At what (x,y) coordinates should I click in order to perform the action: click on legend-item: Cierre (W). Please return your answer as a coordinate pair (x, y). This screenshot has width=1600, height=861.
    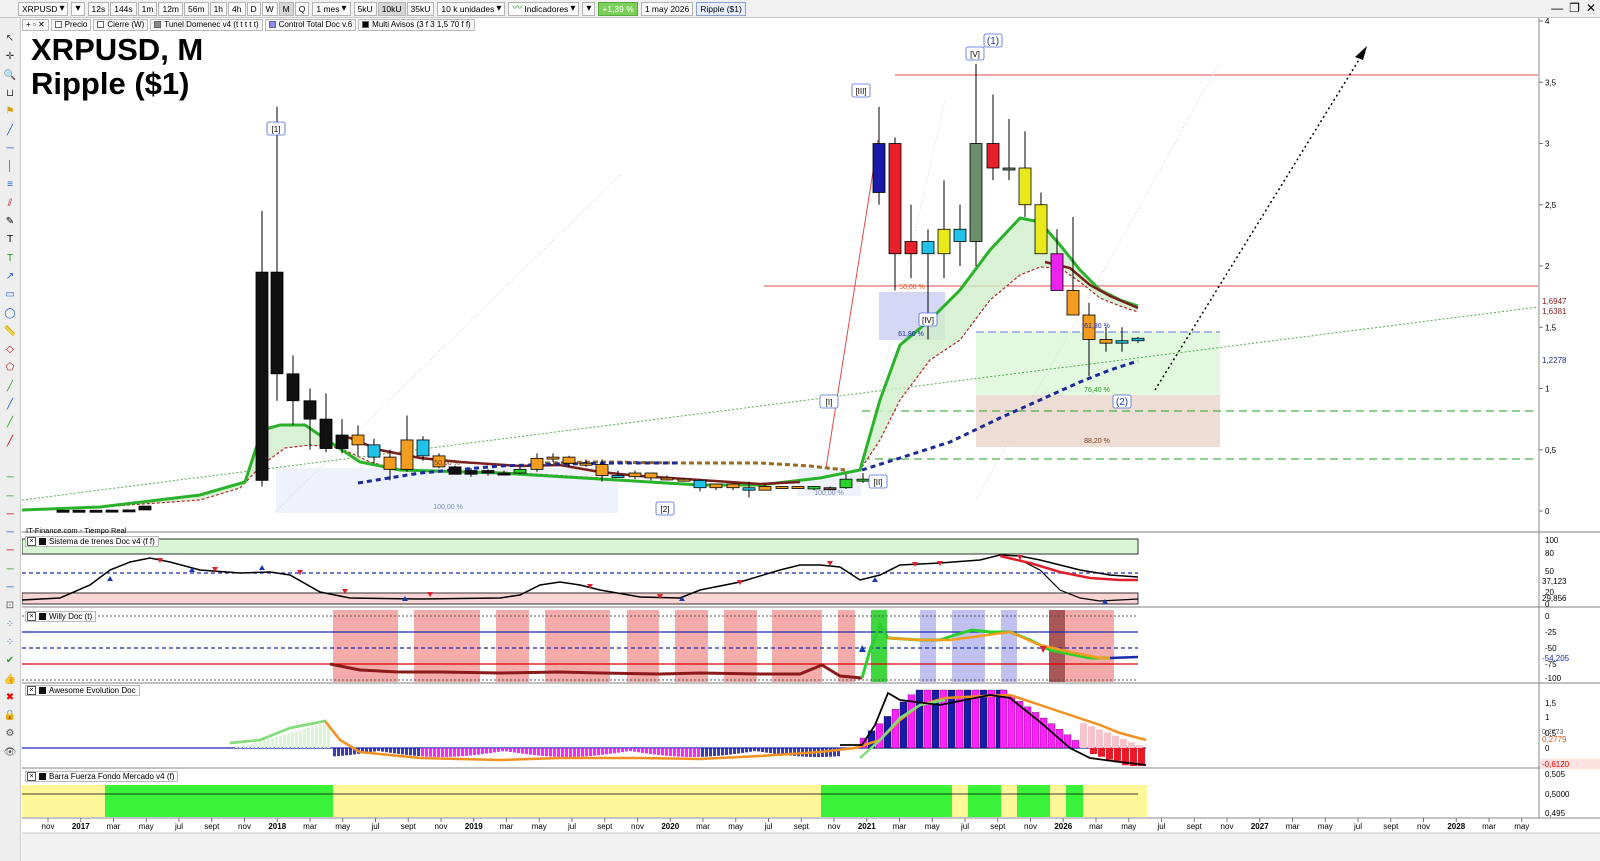
    Looking at the image, I should click on (121, 24).